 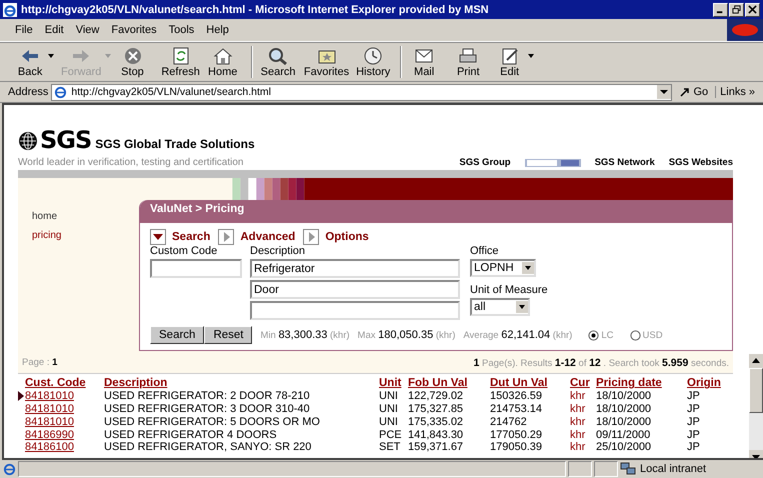 What do you see at coordinates (517, 335) in the screenshot?
I see `stat-text: Average 62,141.04 (khr)` at bounding box center [517, 335].